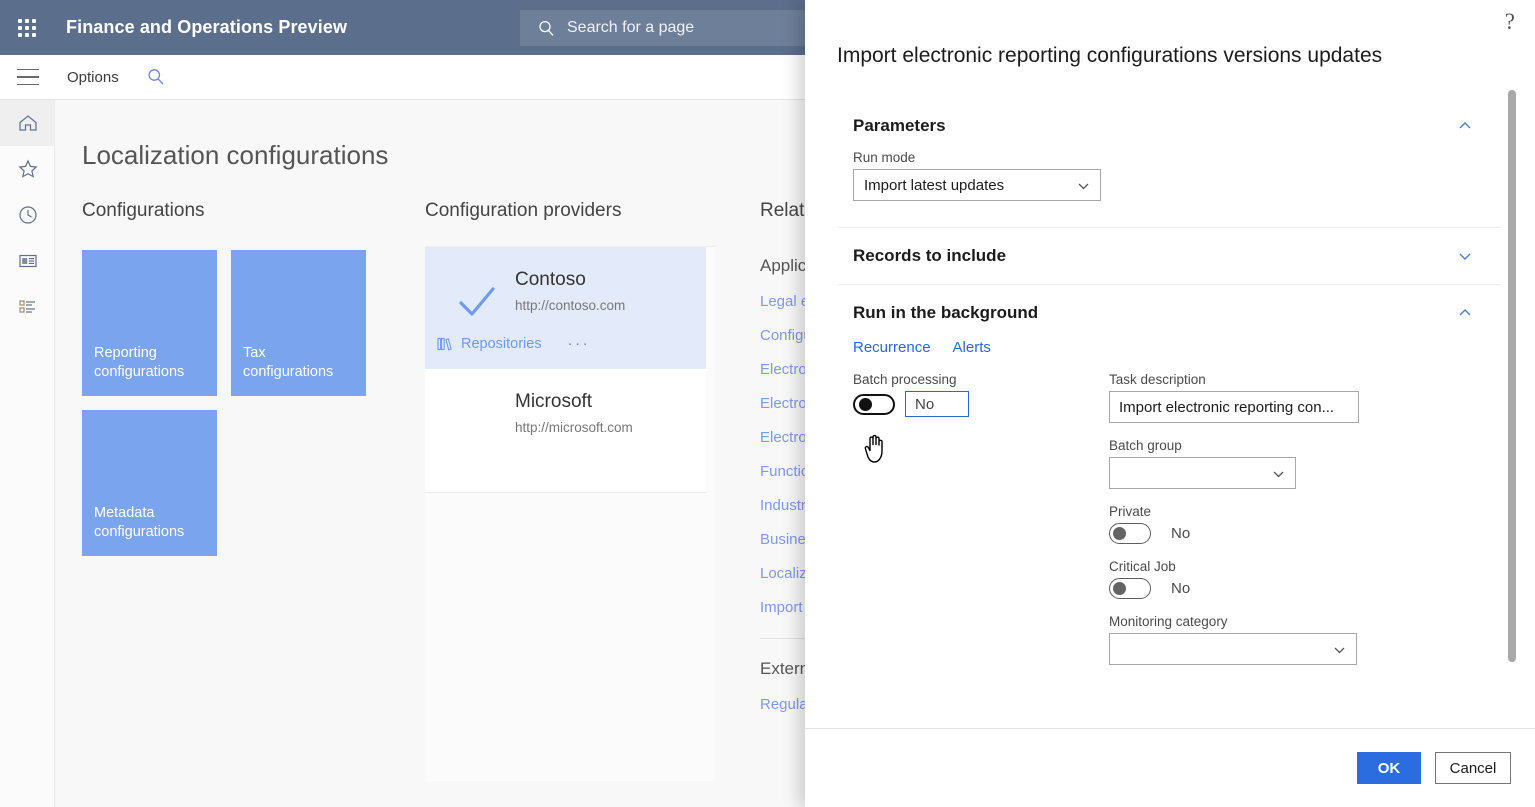 This screenshot has height=807, width=1535. I want to click on tile-tax-configurations: Tax configurations, so click(298, 323).